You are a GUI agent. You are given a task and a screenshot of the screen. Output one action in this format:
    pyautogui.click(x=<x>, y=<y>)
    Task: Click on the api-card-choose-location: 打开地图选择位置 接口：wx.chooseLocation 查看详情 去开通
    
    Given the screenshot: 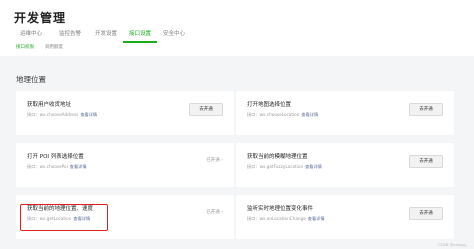 What is the action you would take?
    pyautogui.click(x=345, y=113)
    